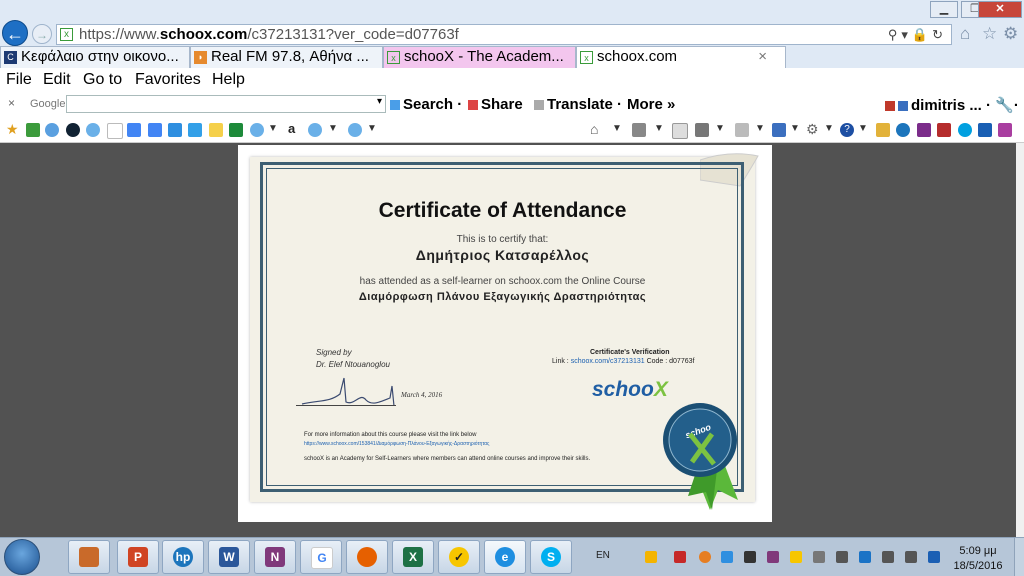  Describe the element at coordinates (11, 103) in the screenshot. I see `toolbar-close-icon: ×` at that location.